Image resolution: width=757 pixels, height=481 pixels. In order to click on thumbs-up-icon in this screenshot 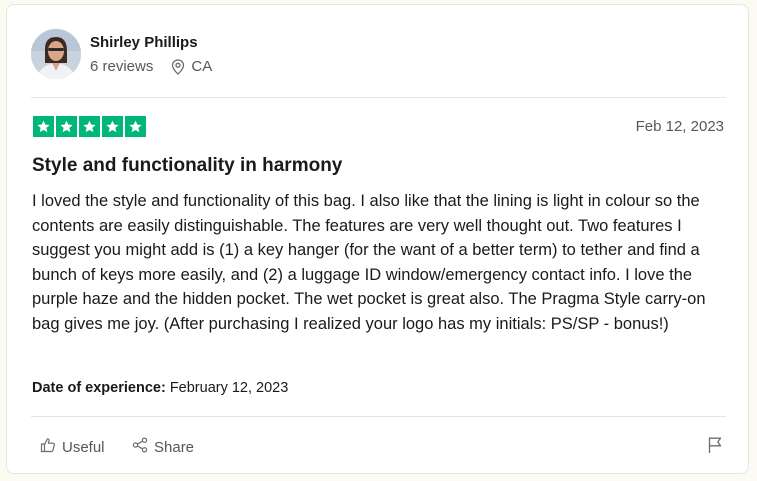, I will do `click(48, 447)`.